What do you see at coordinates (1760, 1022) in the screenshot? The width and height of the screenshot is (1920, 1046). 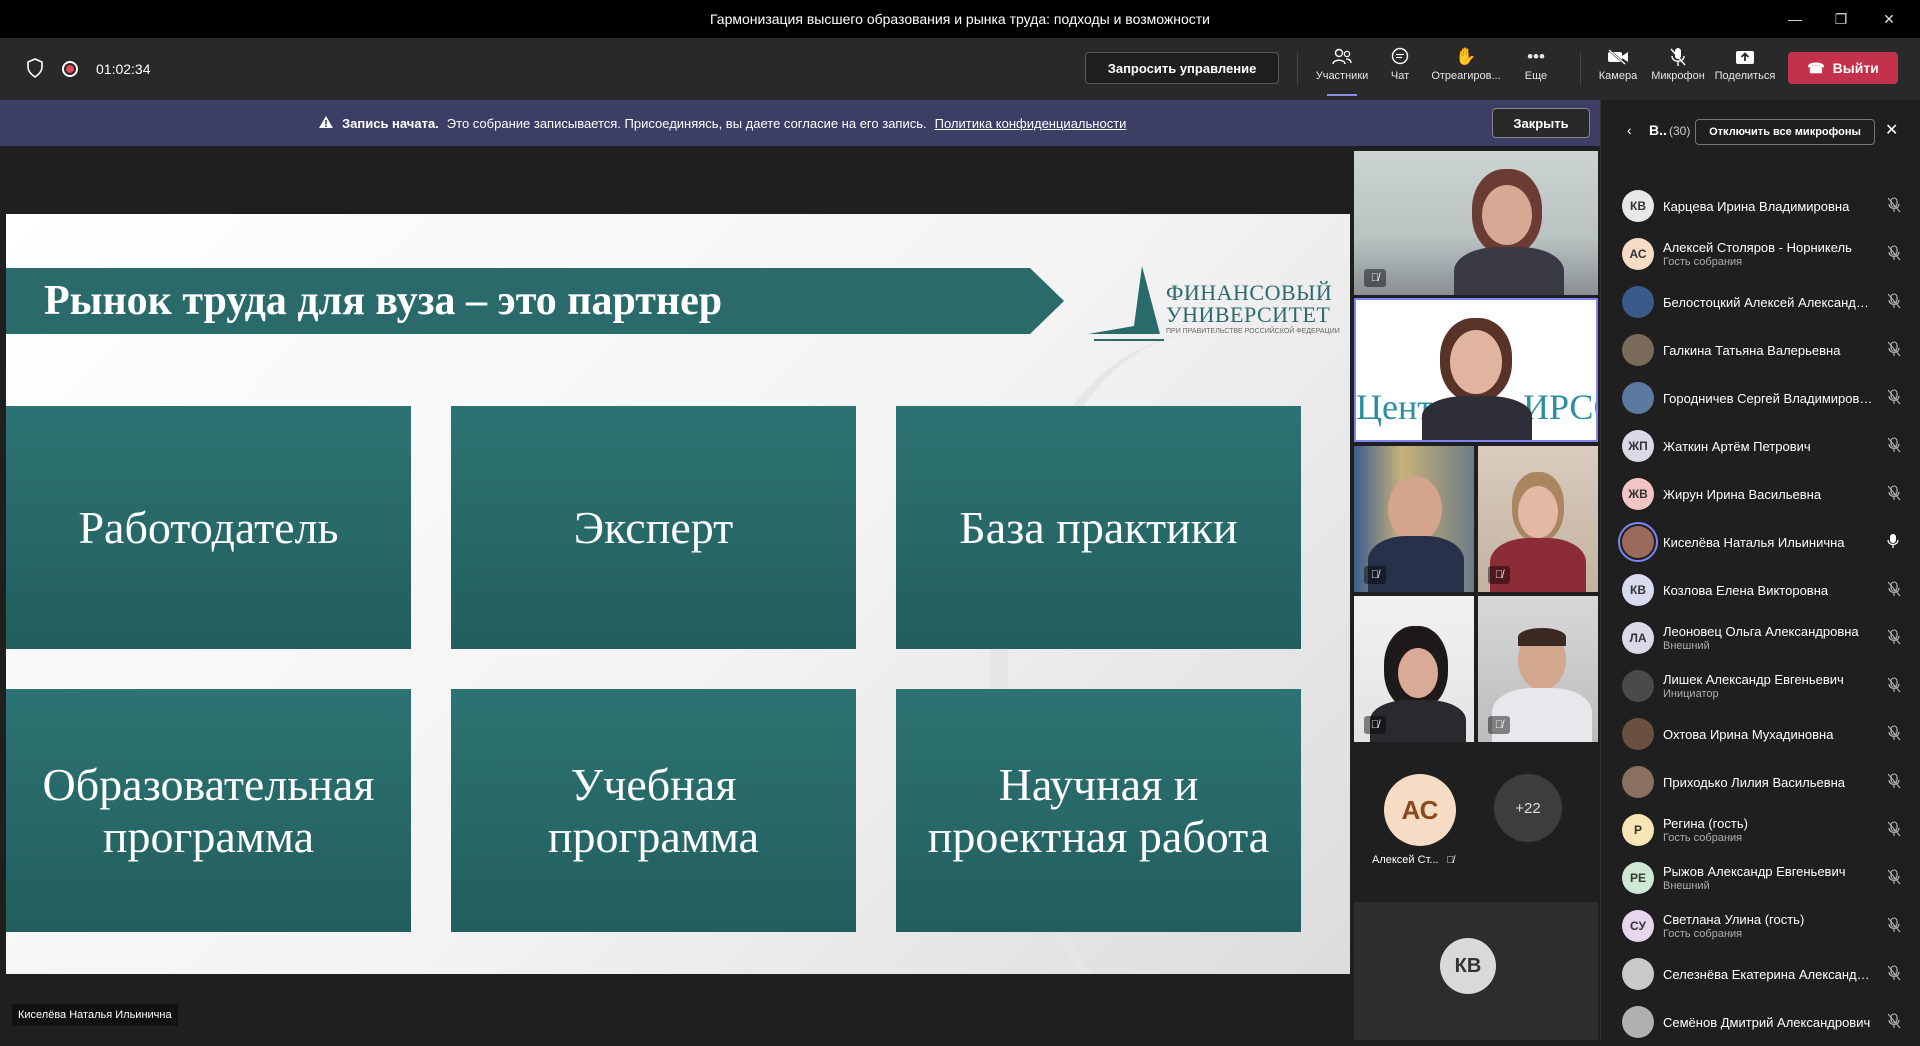 I see `participant-row: Семёнов Дмитрий Александрович` at bounding box center [1760, 1022].